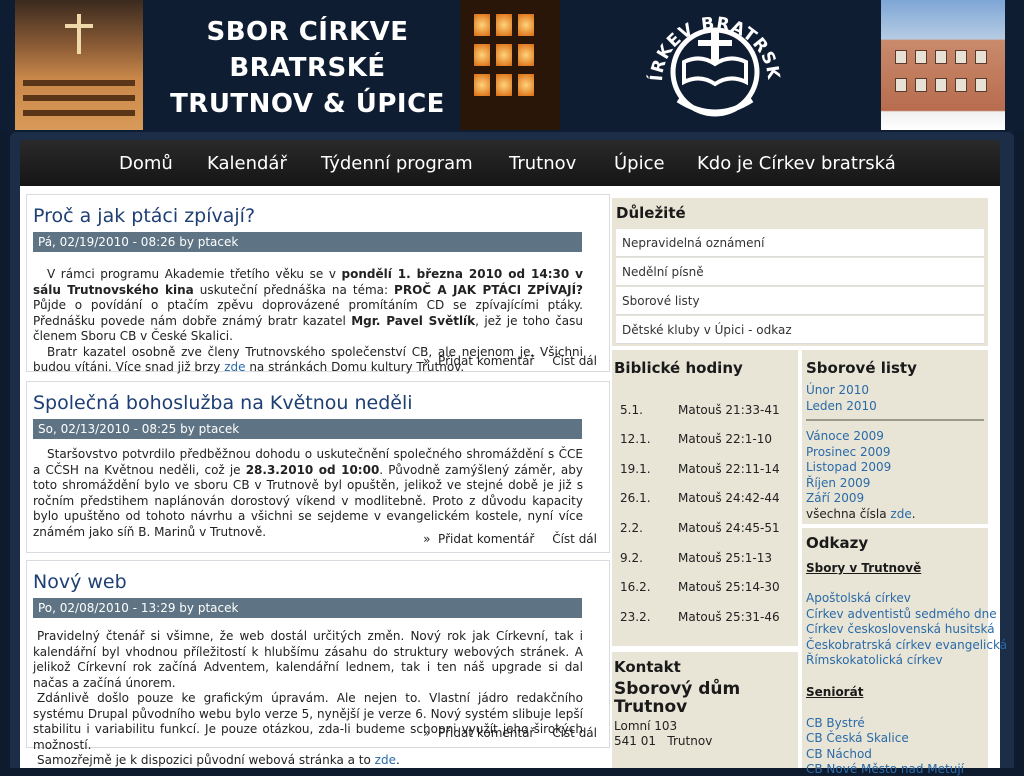 This screenshot has height=776, width=1024. Describe the element at coordinates (700, 469) in the screenshot. I see `bible-row: 19.1. Matouš 22:11-14` at that location.